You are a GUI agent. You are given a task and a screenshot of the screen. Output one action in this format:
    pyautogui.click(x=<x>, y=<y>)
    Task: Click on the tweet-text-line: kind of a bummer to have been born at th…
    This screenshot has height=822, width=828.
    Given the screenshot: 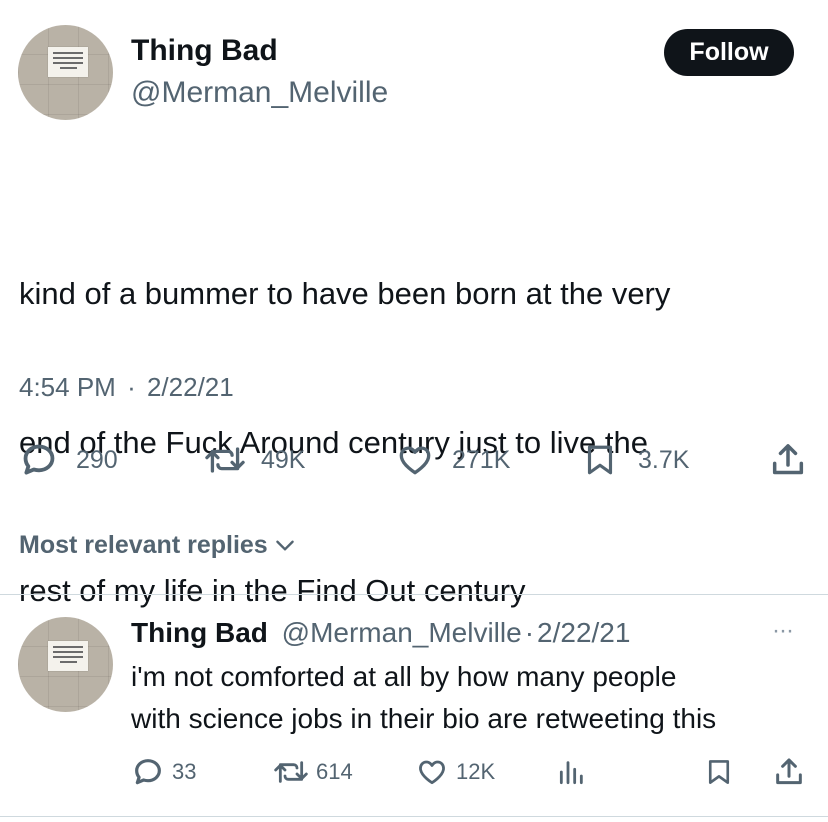 What is the action you would take?
    pyautogui.click(x=345, y=293)
    